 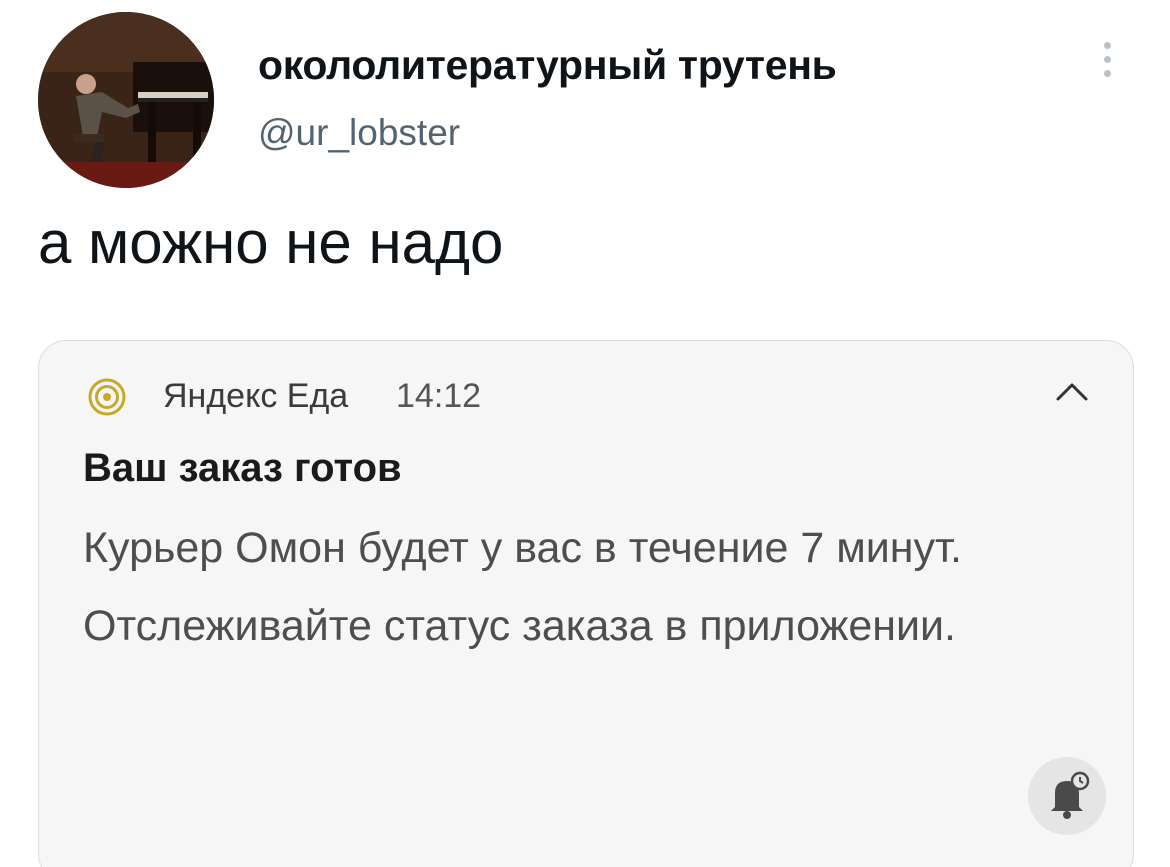 I want to click on chevron-up-icon, so click(x=1072, y=390).